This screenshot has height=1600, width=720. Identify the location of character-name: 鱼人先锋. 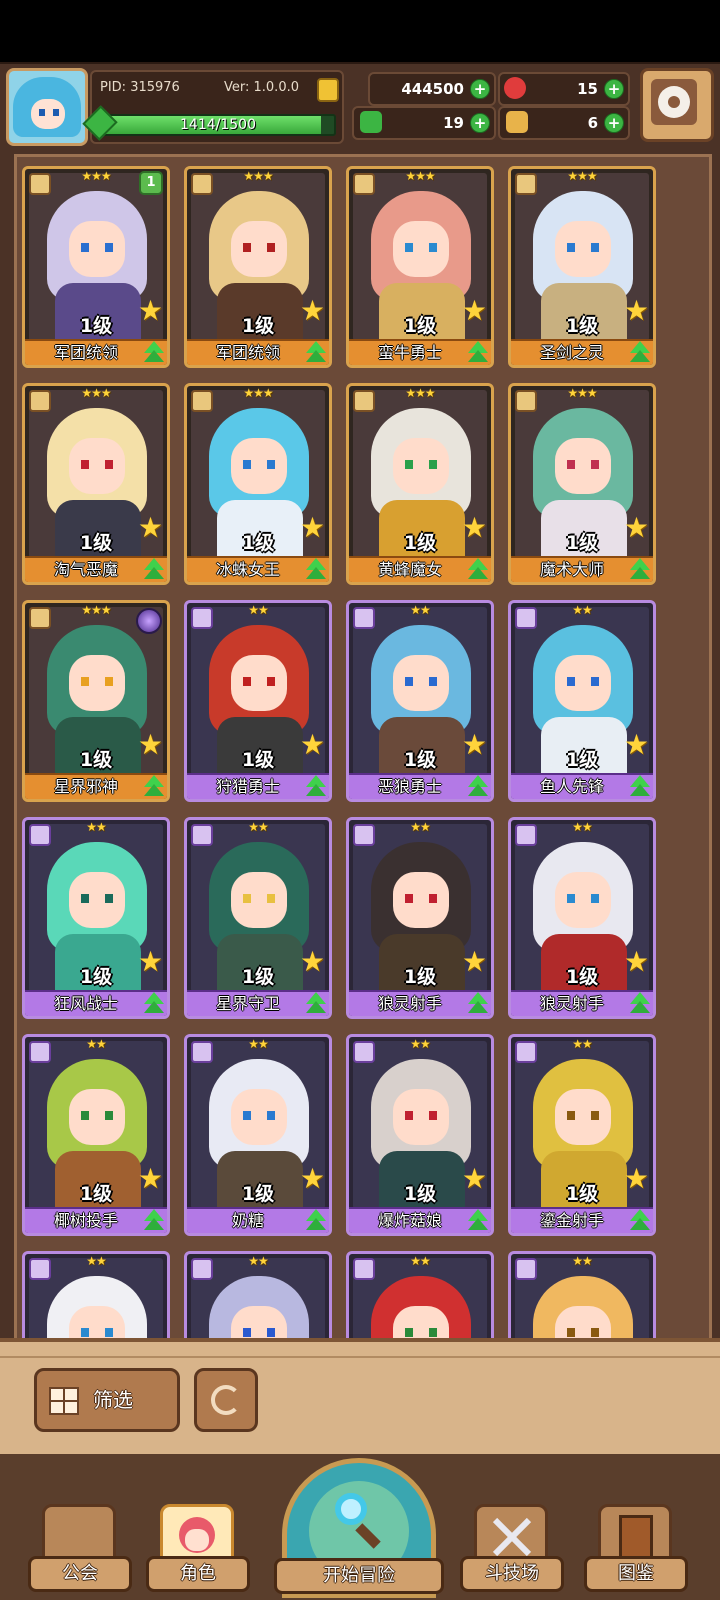
(571, 786).